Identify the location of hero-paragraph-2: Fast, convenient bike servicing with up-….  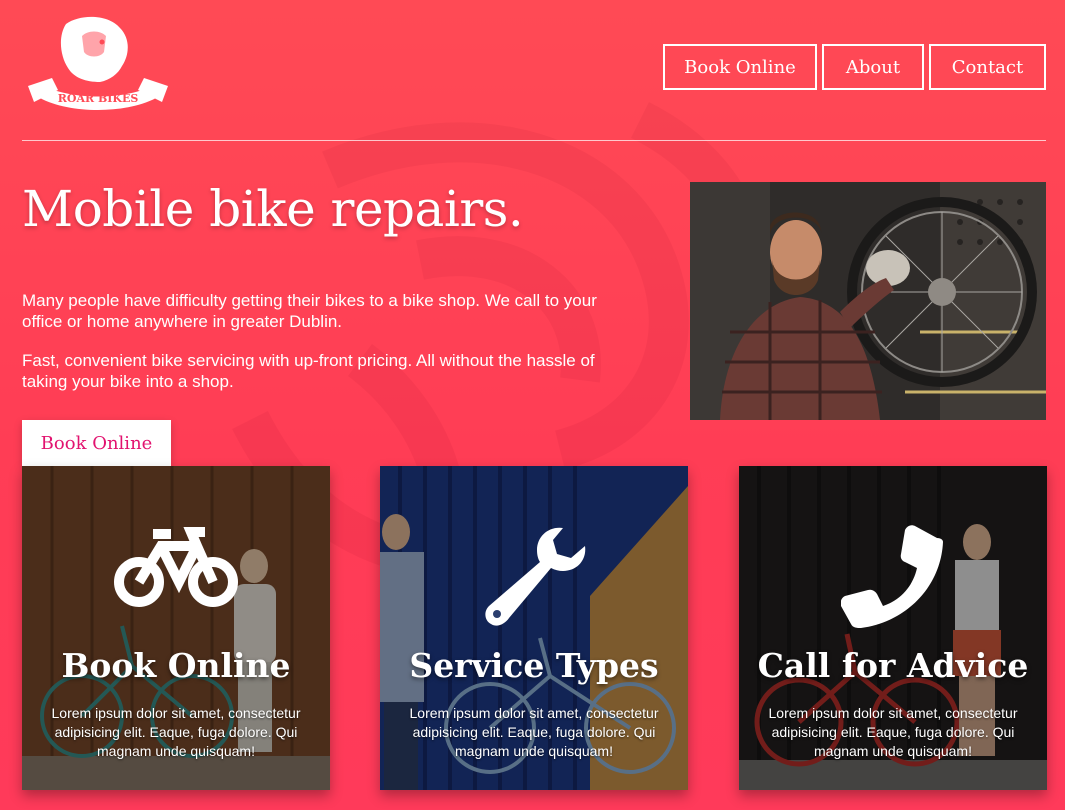
(308, 371).